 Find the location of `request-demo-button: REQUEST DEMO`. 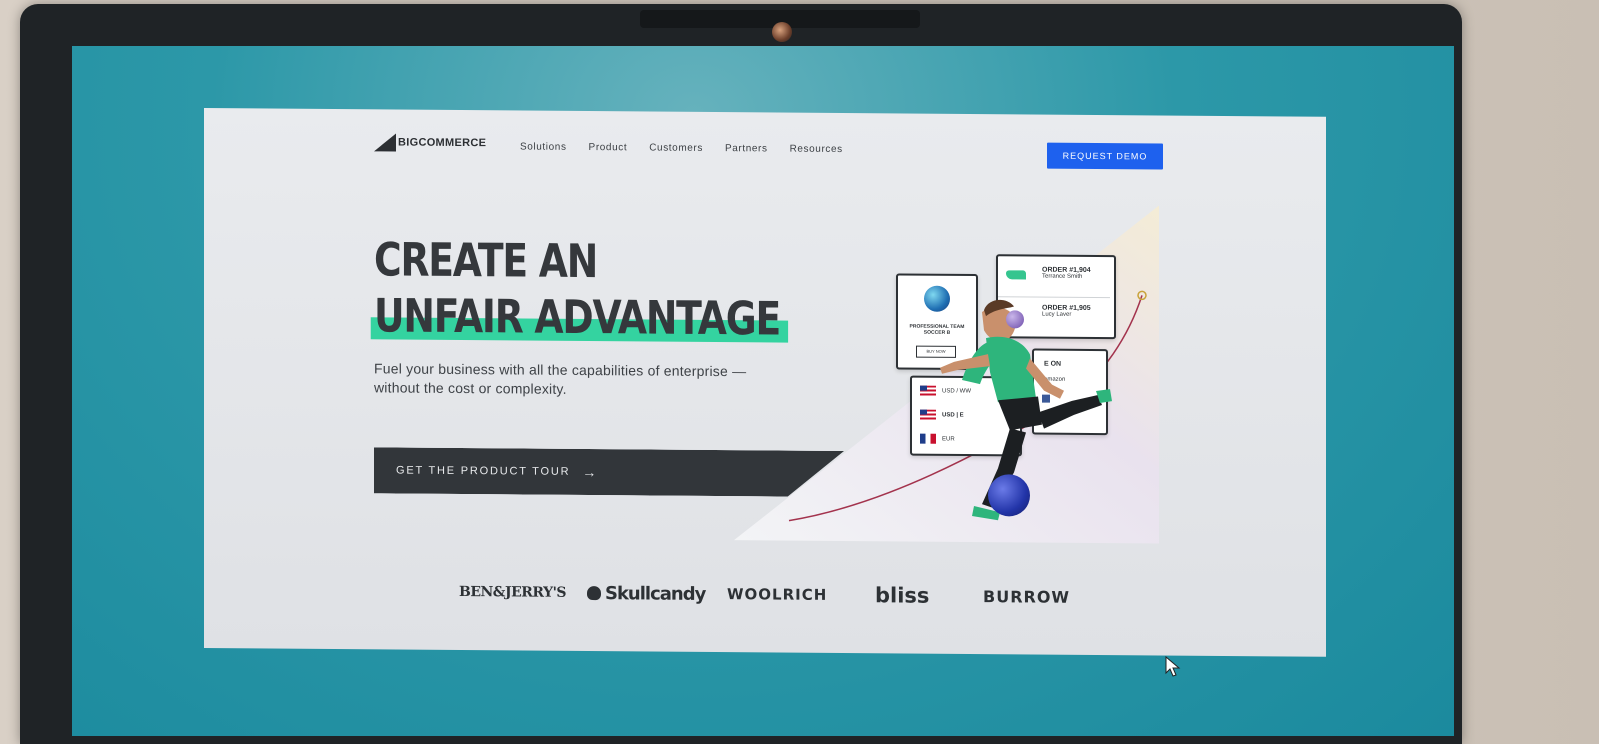

request-demo-button: REQUEST DEMO is located at coordinates (1105, 156).